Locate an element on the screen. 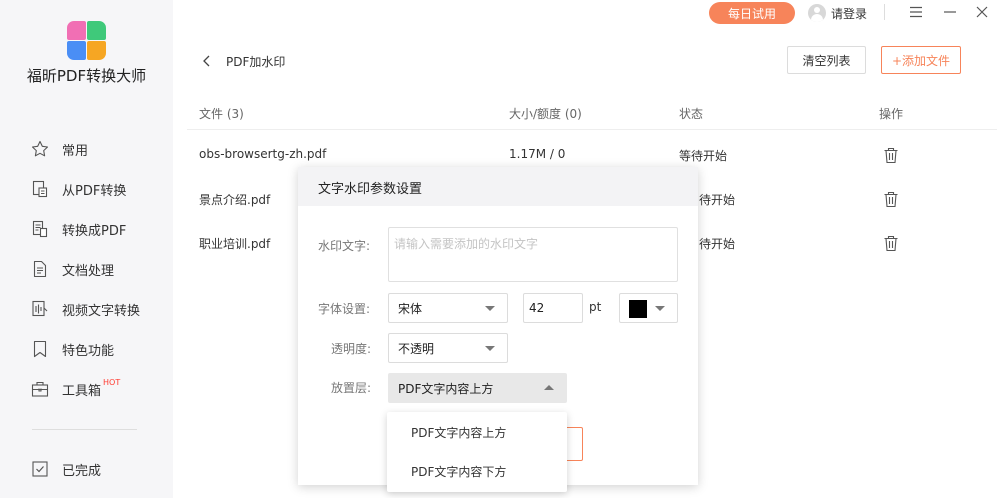 This screenshot has height=498, width=997. sidebar-item-done: 已完成 is located at coordinates (86, 469).